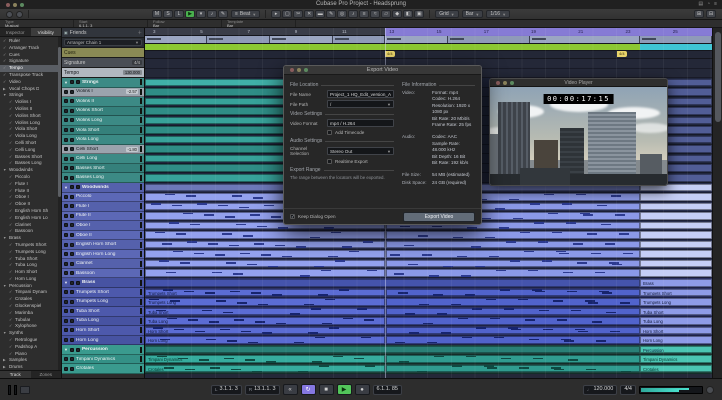 This screenshot has width=722, height=400. I want to click on visibility-item: ✓ Marimba, so click(30, 313).